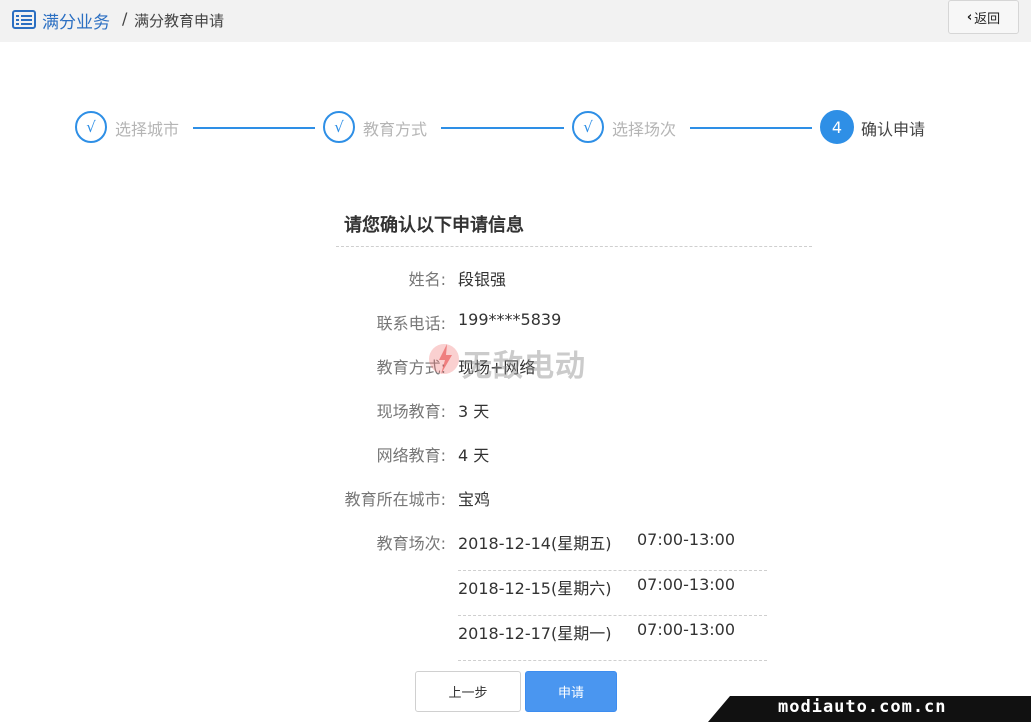 The image size is (1031, 722). Describe the element at coordinates (474, 499) in the screenshot. I see `education-city-value: 宝鸡` at that location.